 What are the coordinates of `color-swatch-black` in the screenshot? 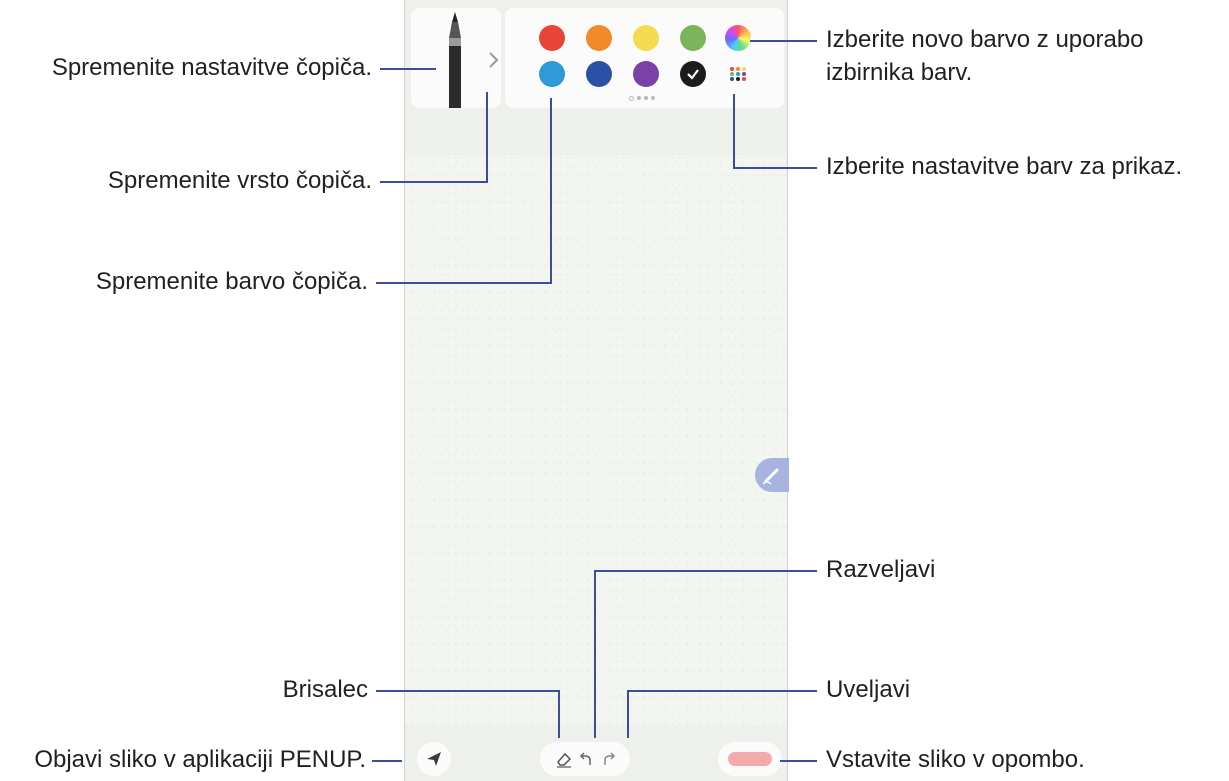 It's located at (693, 74).